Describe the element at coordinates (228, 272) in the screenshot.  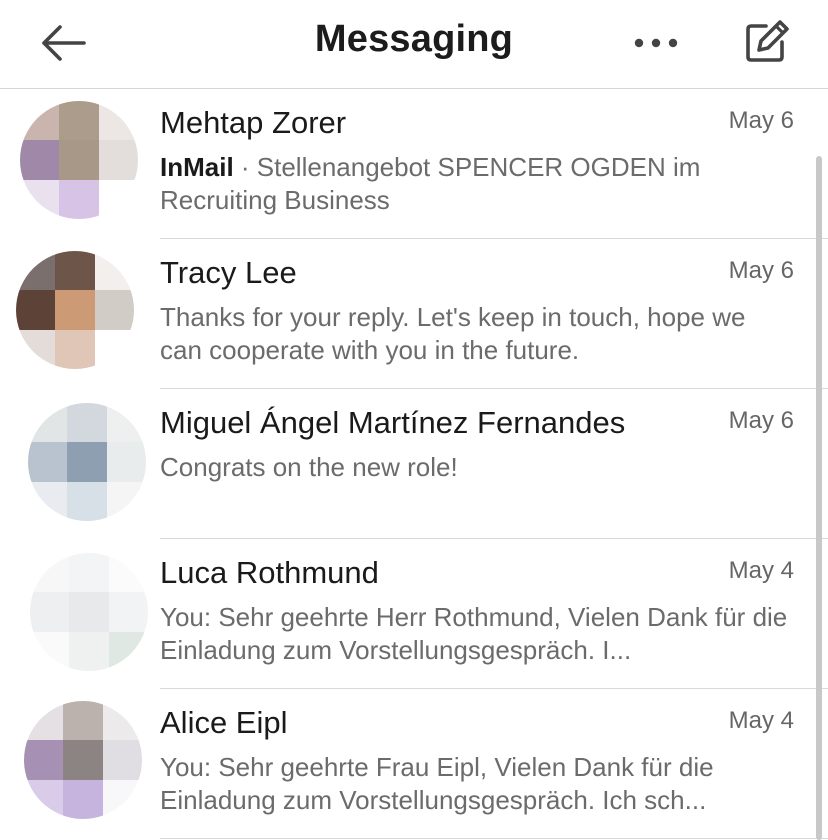
I see `contact-name: Tracy Lee` at that location.